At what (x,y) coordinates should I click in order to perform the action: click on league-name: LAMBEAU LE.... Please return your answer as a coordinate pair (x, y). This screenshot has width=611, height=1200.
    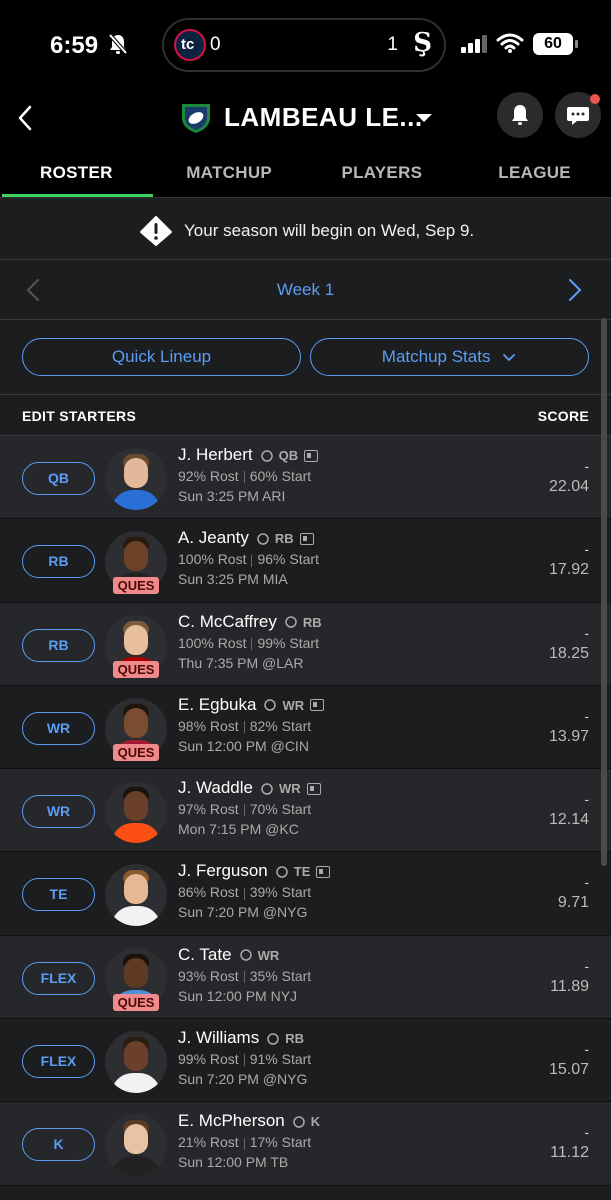
    Looking at the image, I should click on (323, 117).